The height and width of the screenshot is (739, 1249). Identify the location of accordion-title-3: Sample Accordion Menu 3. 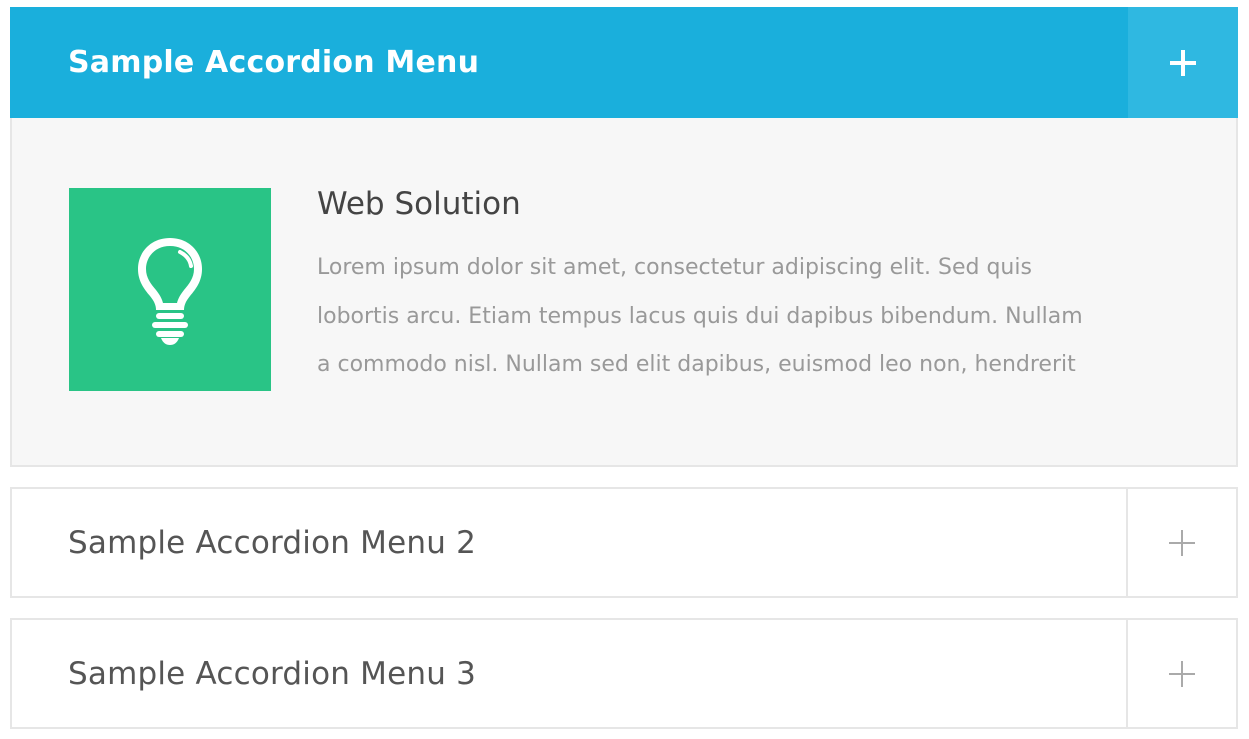
(272, 673).